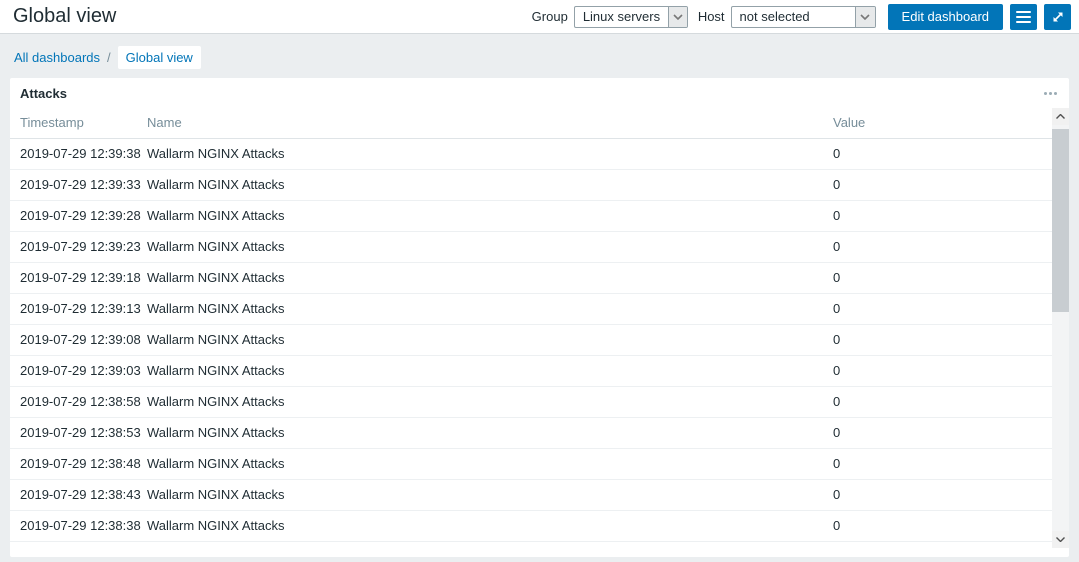 The width and height of the screenshot is (1079, 562). Describe the element at coordinates (78, 185) in the screenshot. I see `cell-timestamp: 2019-07-29 12:39:33` at that location.